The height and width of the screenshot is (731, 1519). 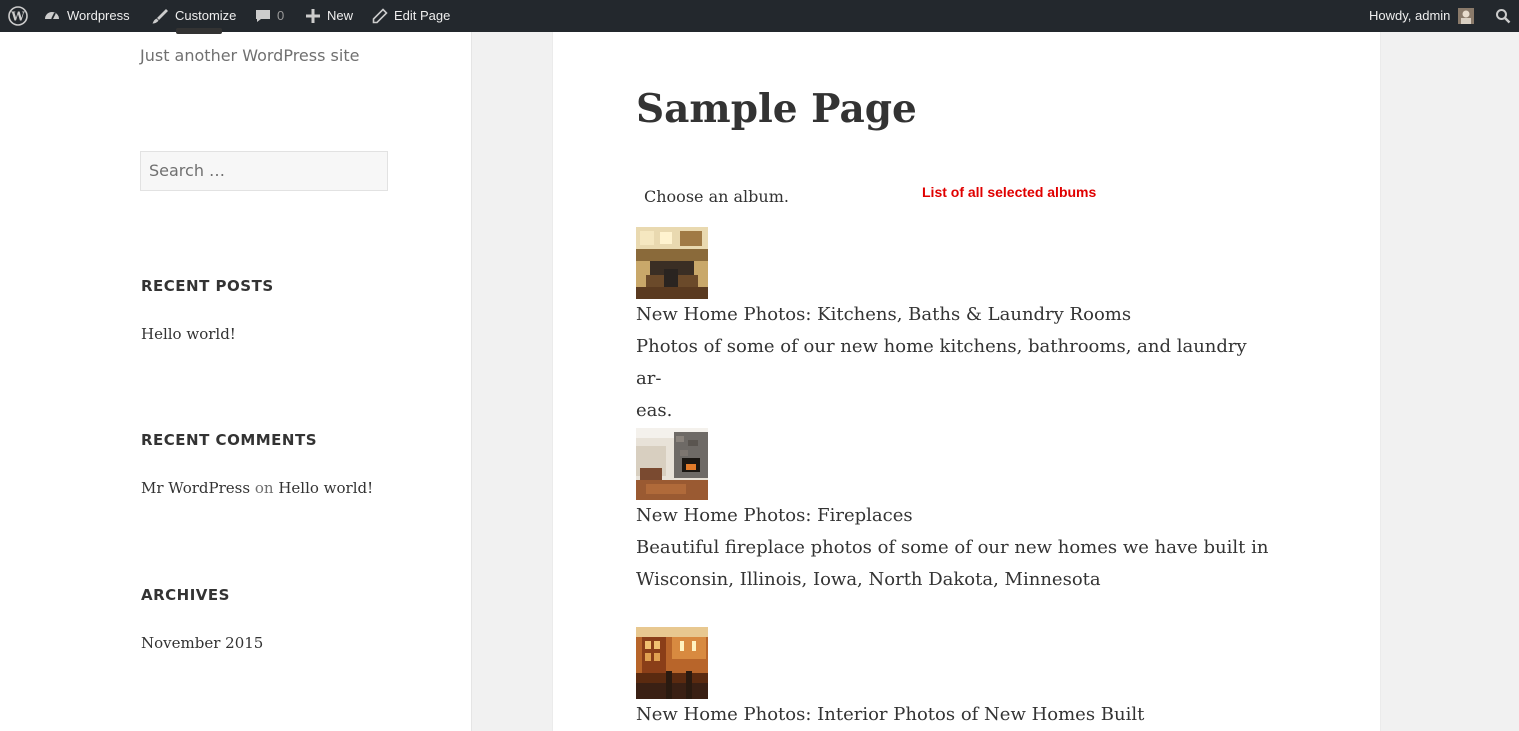 I want to click on wordpress-logo-icon: W, so click(x=18, y=16).